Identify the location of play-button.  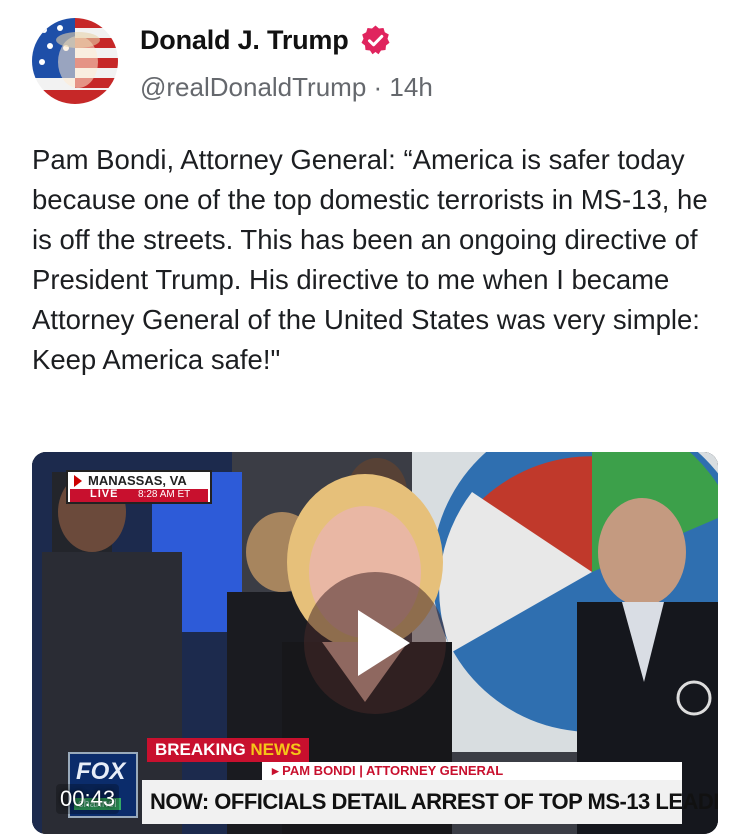
(375, 643).